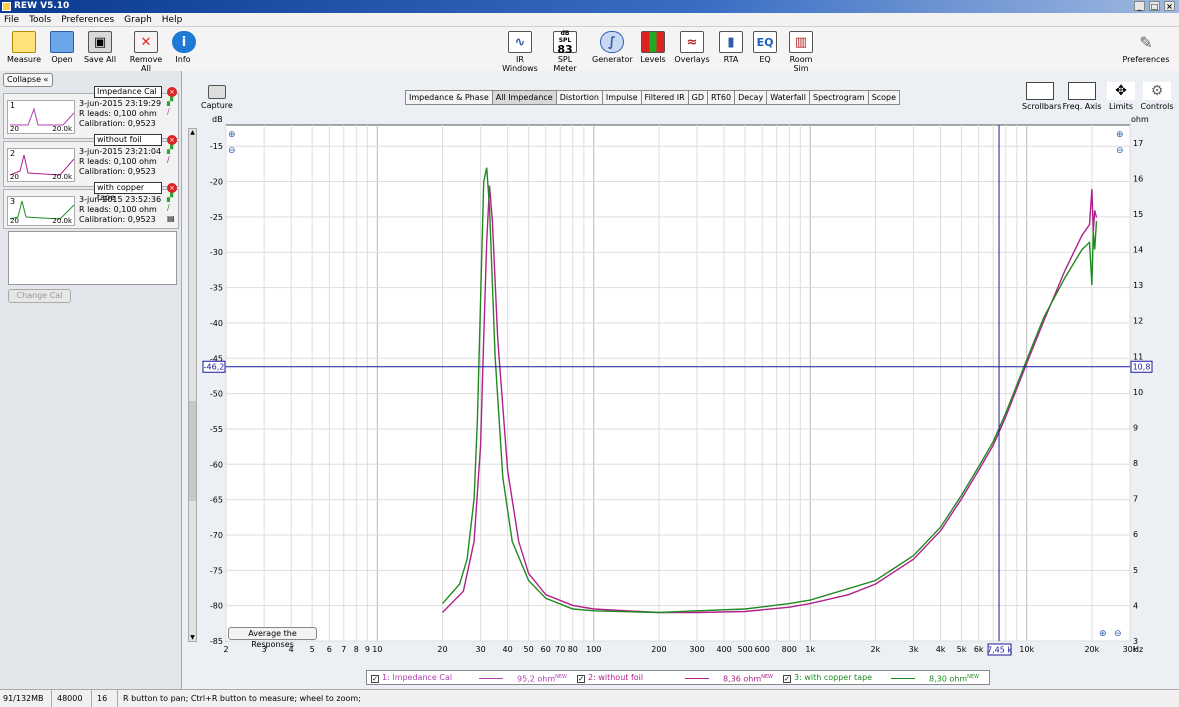  I want to click on status-bit-depth: 16 Bit, so click(106, 698).